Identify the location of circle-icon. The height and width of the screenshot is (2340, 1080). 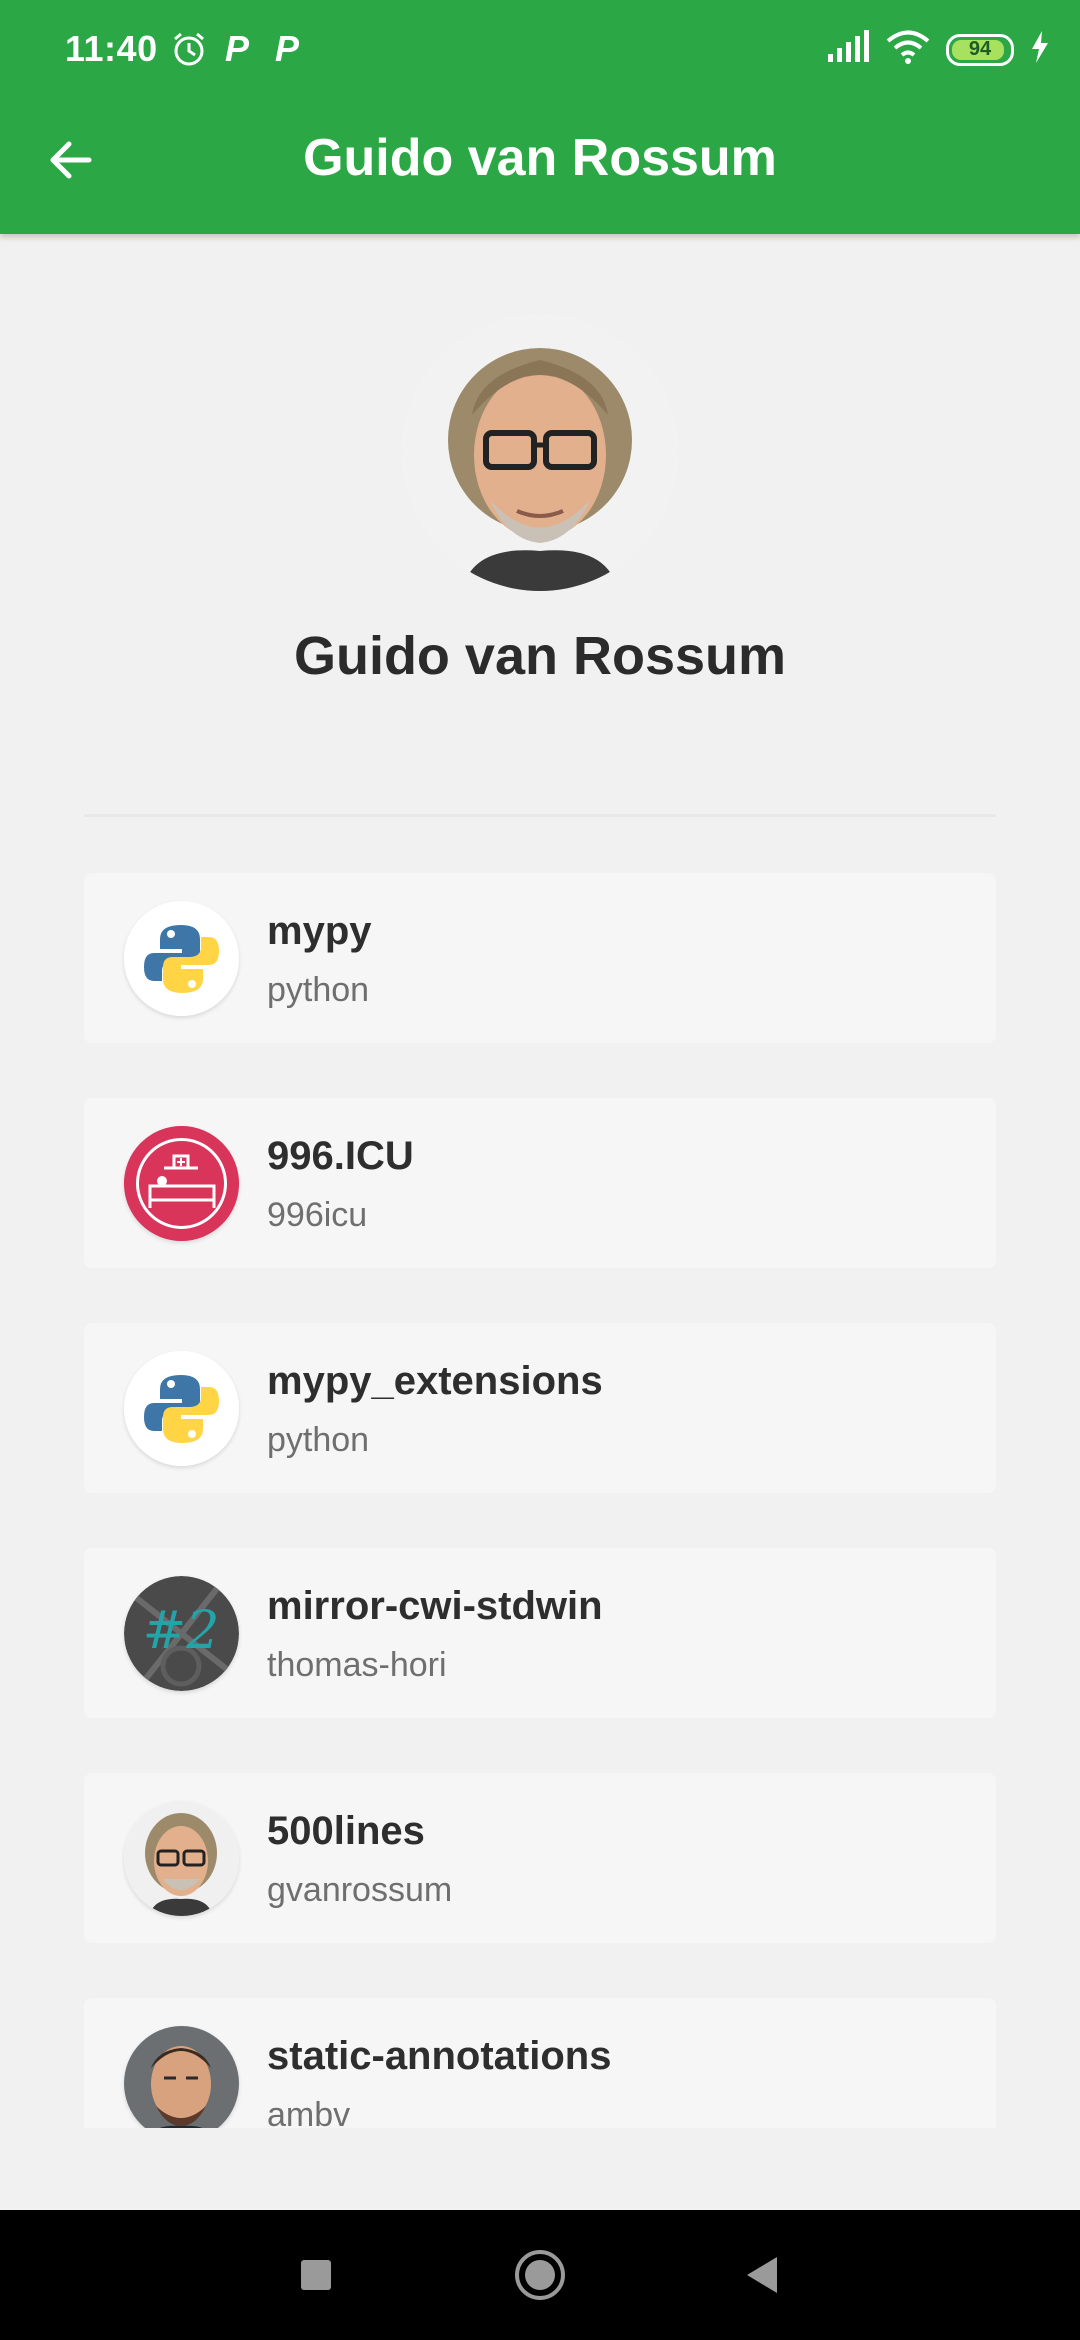
(540, 2275).